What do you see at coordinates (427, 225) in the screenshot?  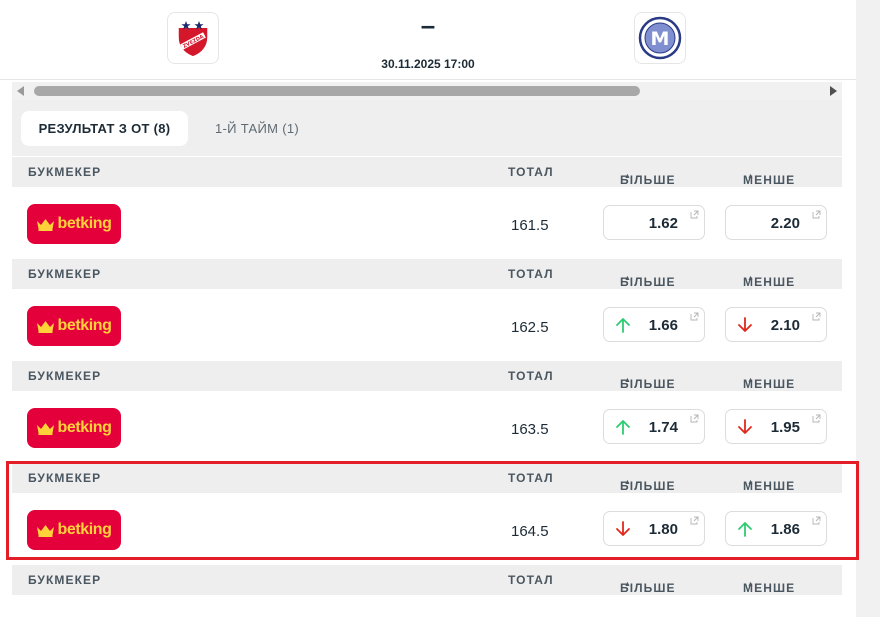 I see `table-row: betking 161.5 1.62 2.20` at bounding box center [427, 225].